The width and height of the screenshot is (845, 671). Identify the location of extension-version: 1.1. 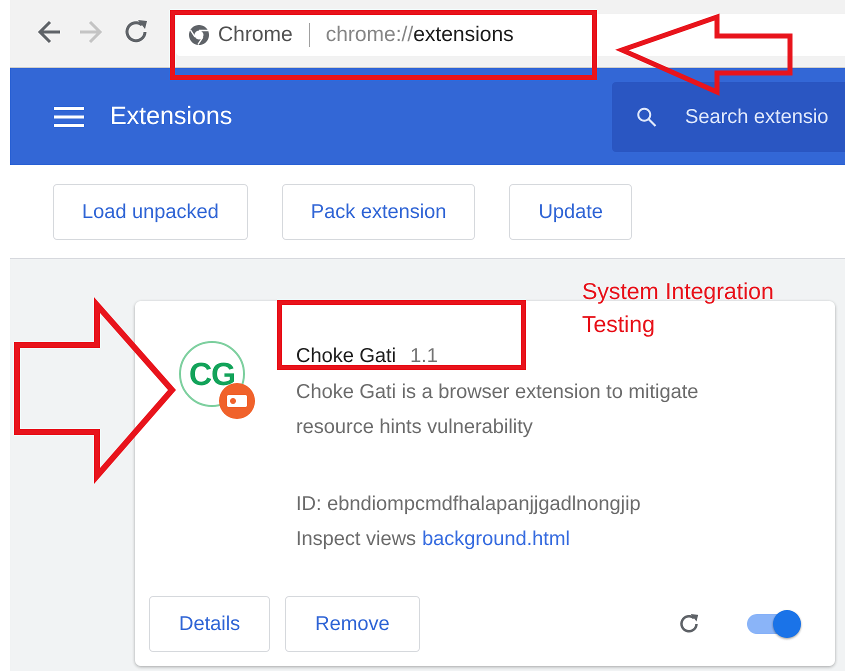
(424, 356).